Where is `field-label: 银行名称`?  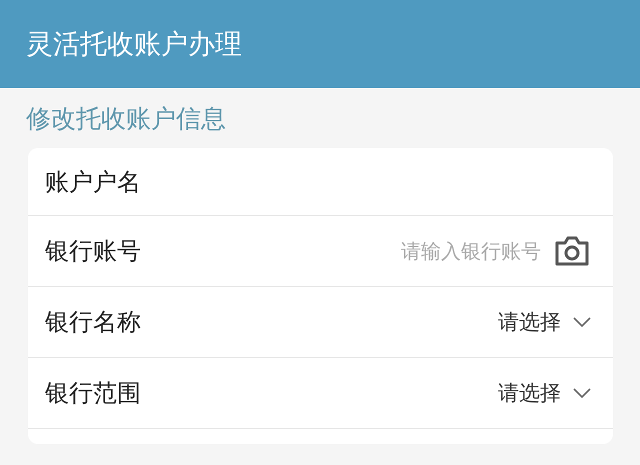
field-label: 银行名称 is located at coordinates (93, 322).